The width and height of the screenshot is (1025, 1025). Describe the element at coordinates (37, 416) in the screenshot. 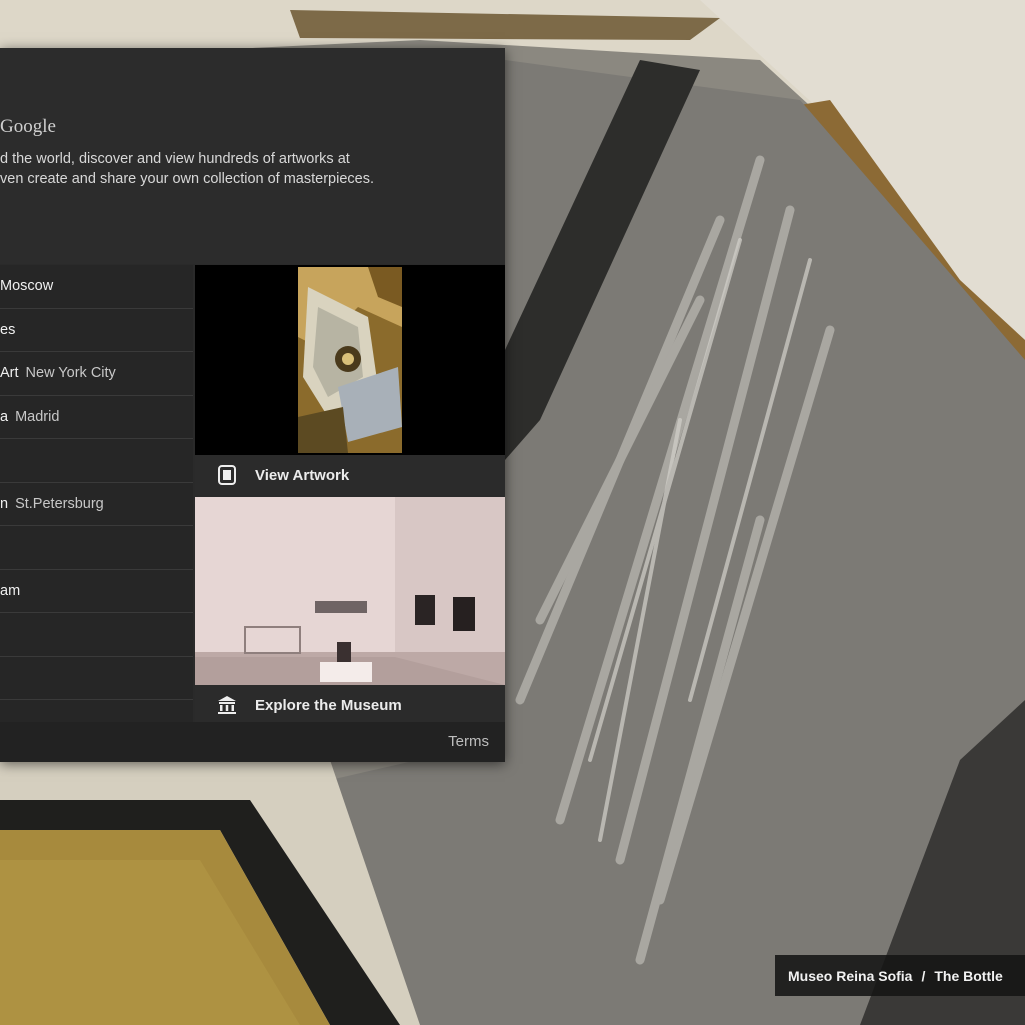

I see `museum-city: Madrid` at that location.